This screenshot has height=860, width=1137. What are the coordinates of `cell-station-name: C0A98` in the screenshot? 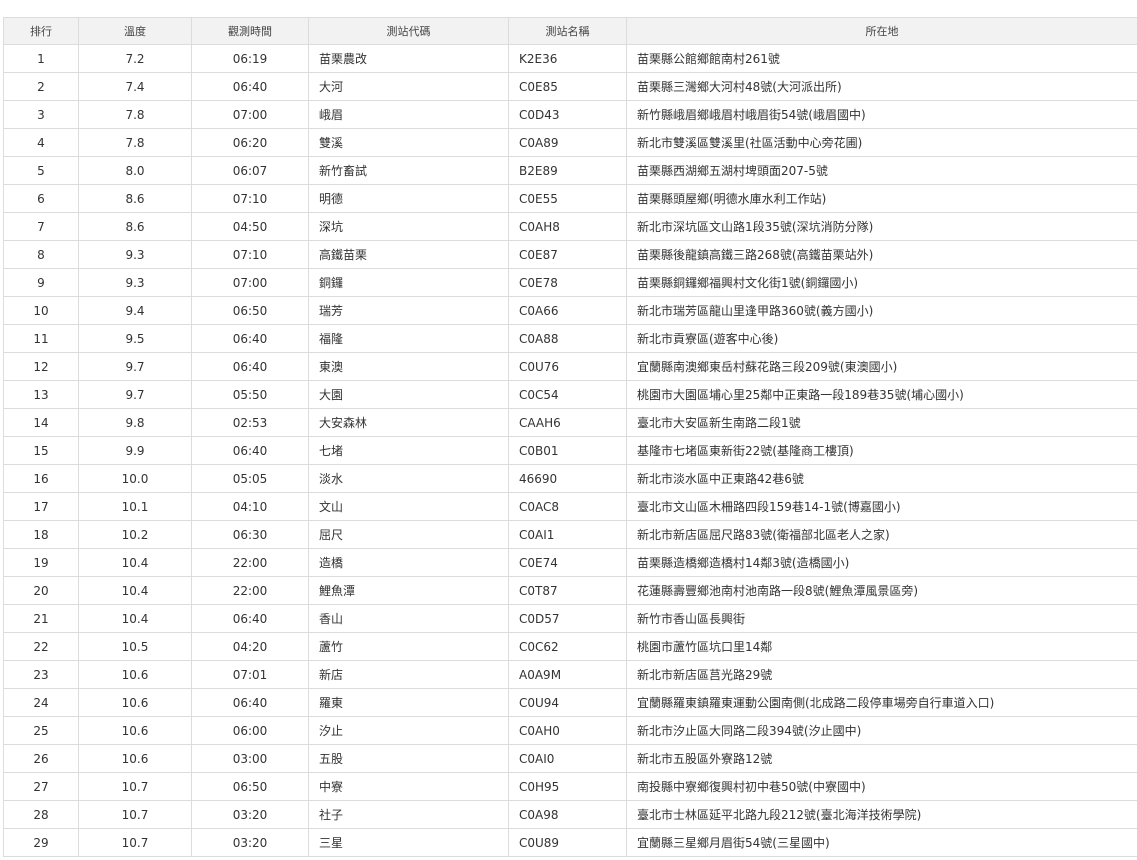 It's located at (567, 814).